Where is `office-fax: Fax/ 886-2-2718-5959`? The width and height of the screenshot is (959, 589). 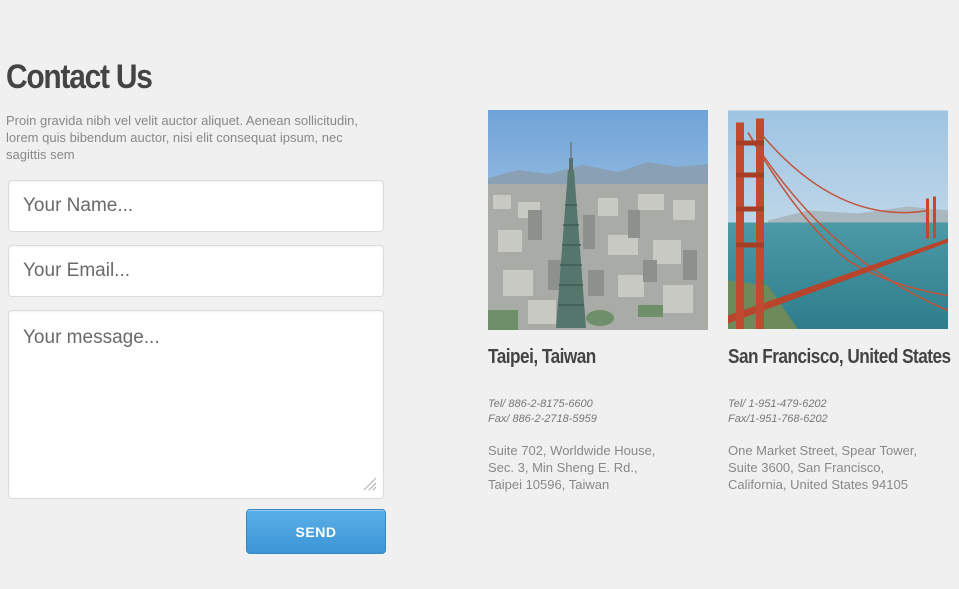 office-fax: Fax/ 886-2-2718-5959 is located at coordinates (542, 419).